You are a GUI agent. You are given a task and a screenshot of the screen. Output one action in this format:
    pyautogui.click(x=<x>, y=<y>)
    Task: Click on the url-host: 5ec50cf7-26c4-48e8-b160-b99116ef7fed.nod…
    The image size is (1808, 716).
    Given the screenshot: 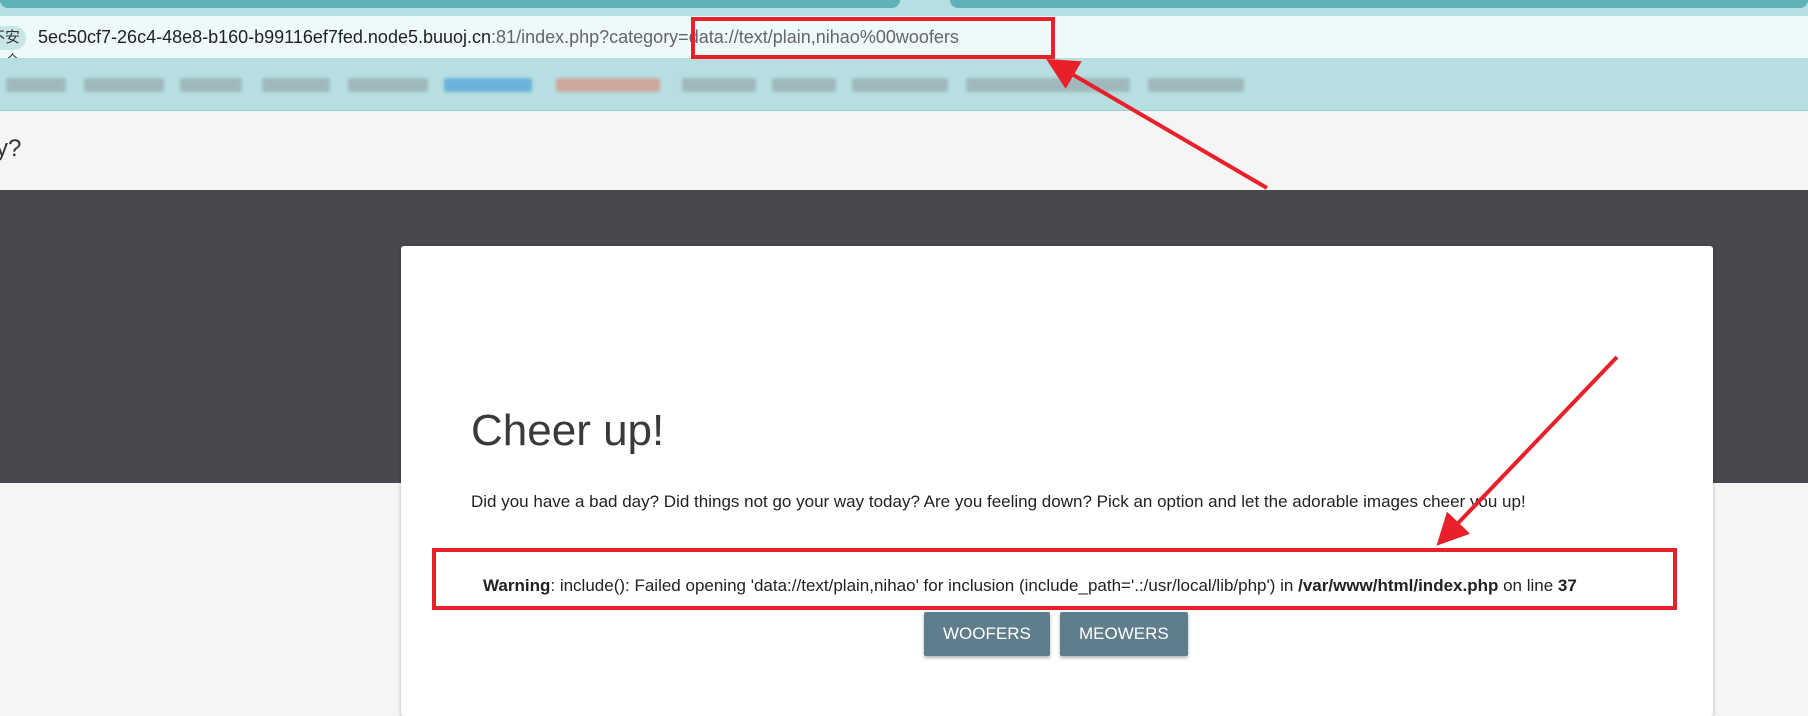 What is the action you would take?
    pyautogui.click(x=265, y=37)
    